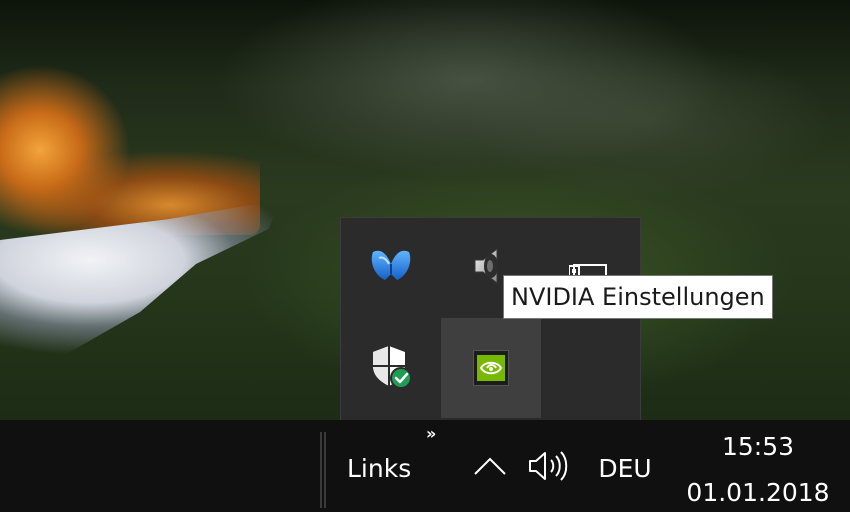 The height and width of the screenshot is (512, 850). I want to click on tray-item-windows-defender, so click(391, 368).